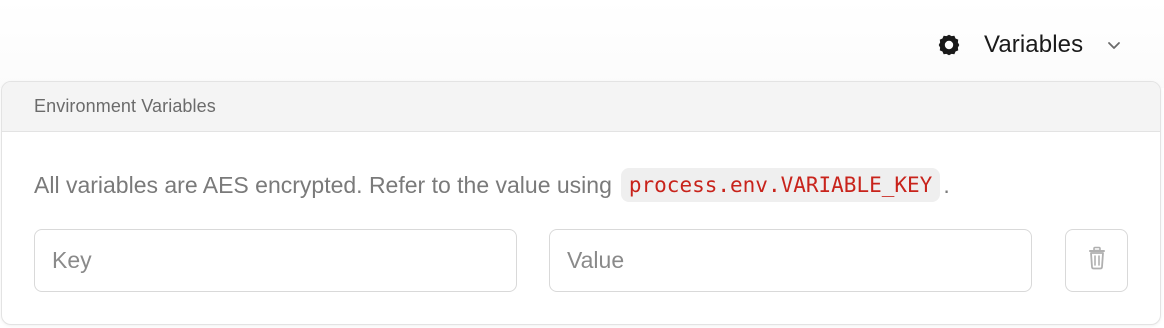 This screenshot has width=1164, height=328. Describe the element at coordinates (790, 260) in the screenshot. I see `value-input` at that location.